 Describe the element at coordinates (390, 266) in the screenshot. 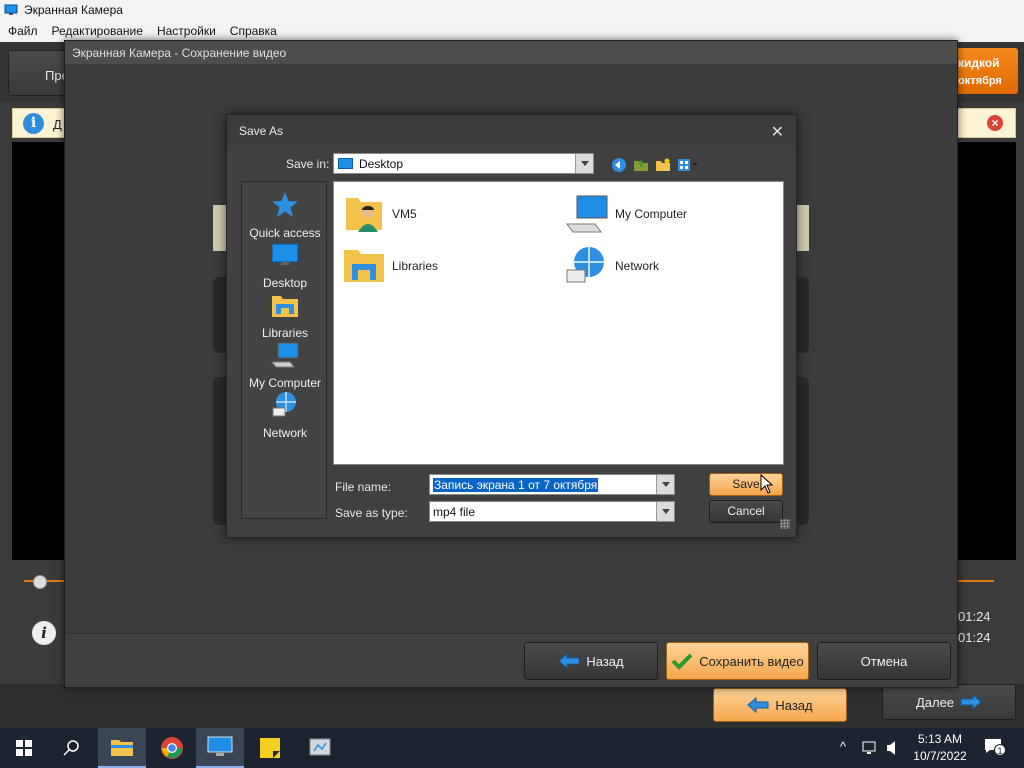

I see `file-item-libraries: Libraries` at that location.